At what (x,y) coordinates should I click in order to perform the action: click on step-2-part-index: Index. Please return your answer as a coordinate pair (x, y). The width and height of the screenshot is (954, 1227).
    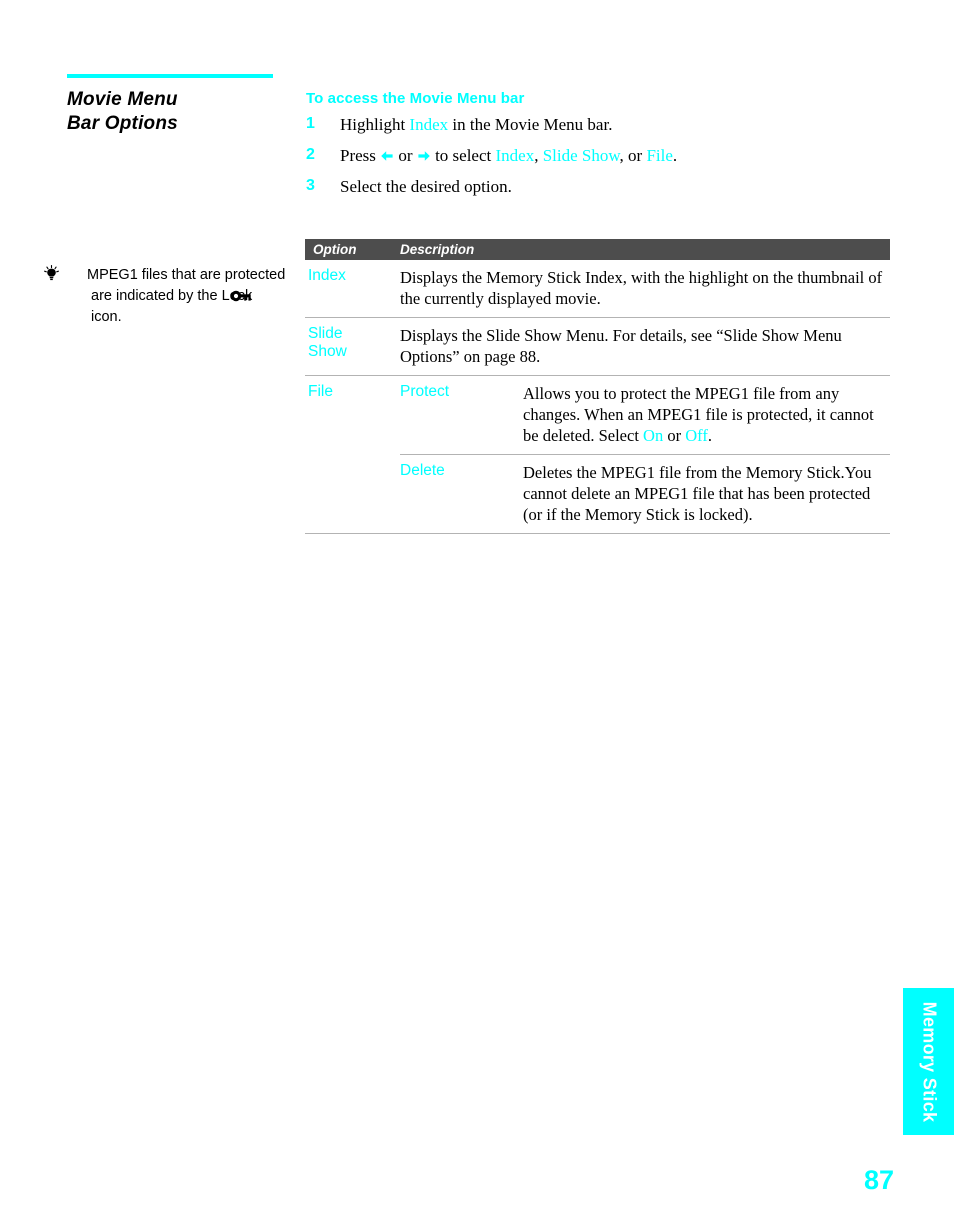
    Looking at the image, I should click on (515, 155).